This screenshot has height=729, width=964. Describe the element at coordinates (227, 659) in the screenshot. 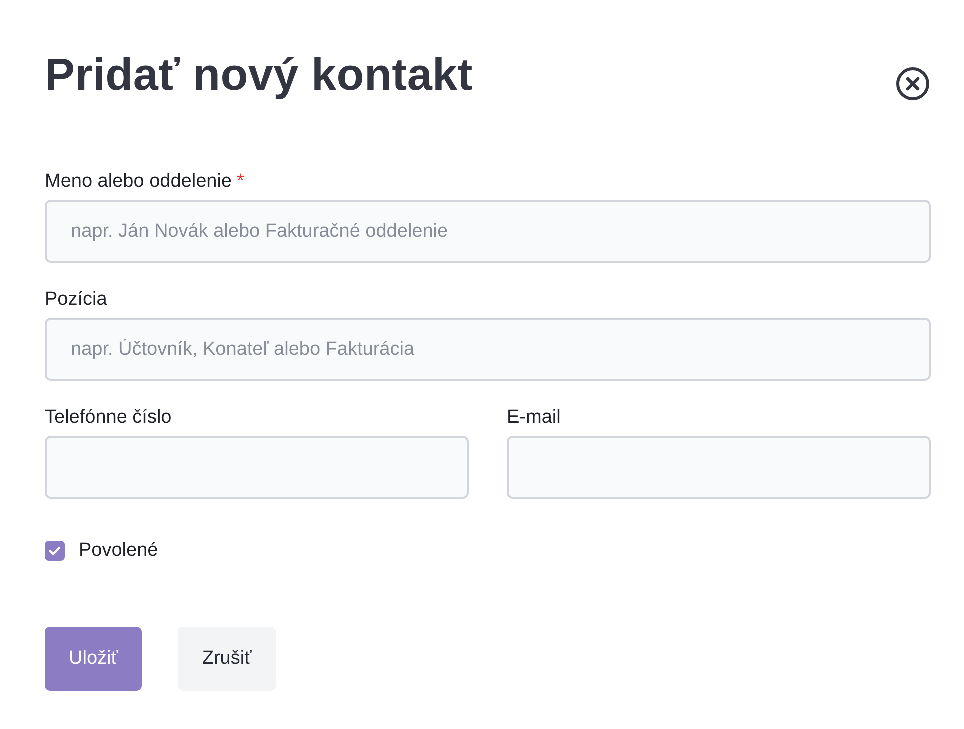

I see `cancel-button: Zrušiť` at that location.